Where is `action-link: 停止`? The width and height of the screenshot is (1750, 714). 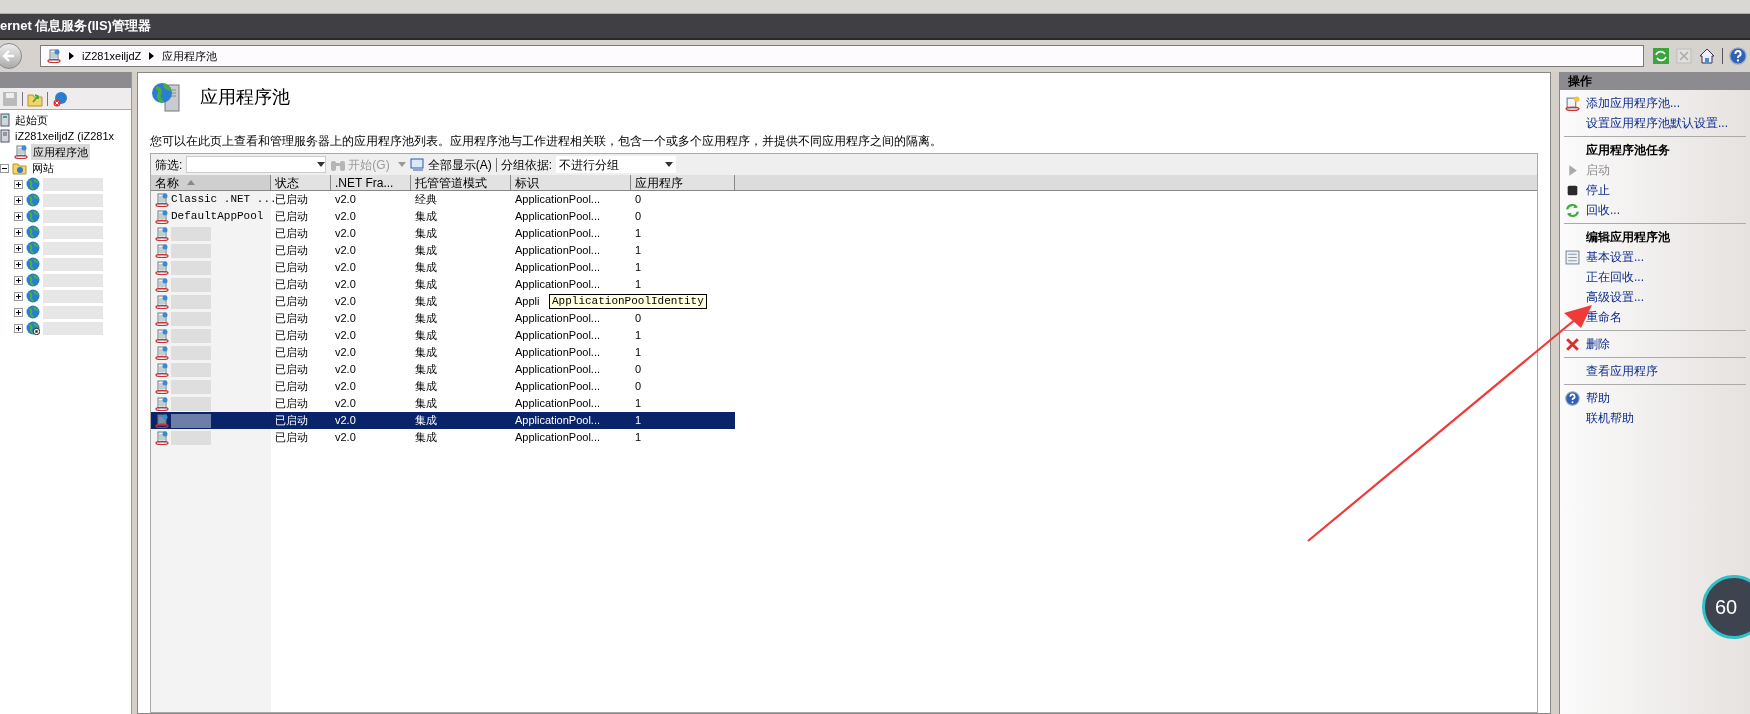 action-link: 停止 is located at coordinates (1598, 190).